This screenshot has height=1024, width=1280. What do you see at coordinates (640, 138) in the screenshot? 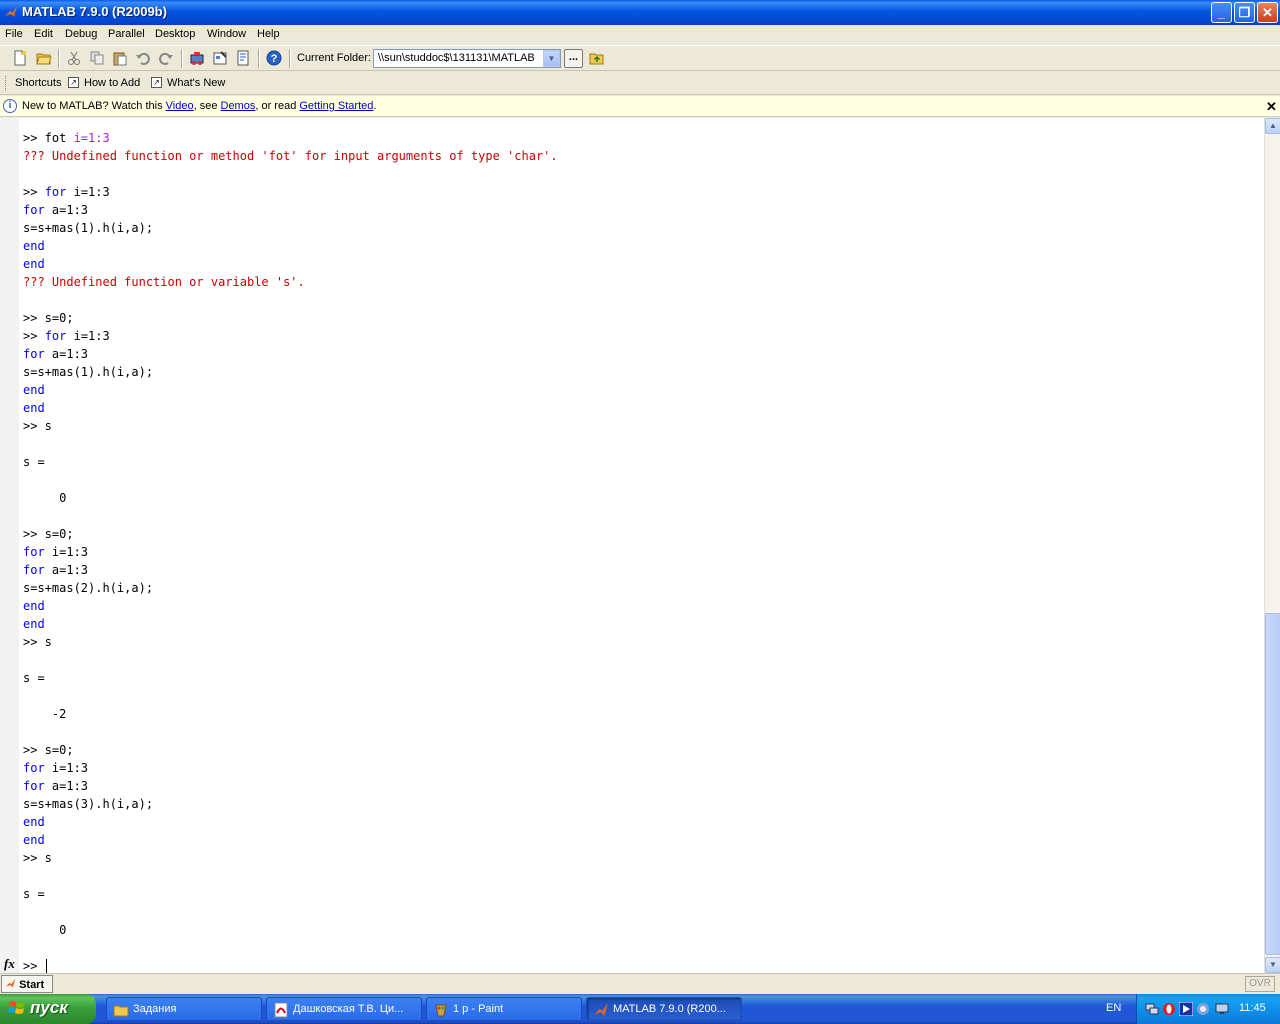
I see `command-line: >> fot i=1:3` at bounding box center [640, 138].